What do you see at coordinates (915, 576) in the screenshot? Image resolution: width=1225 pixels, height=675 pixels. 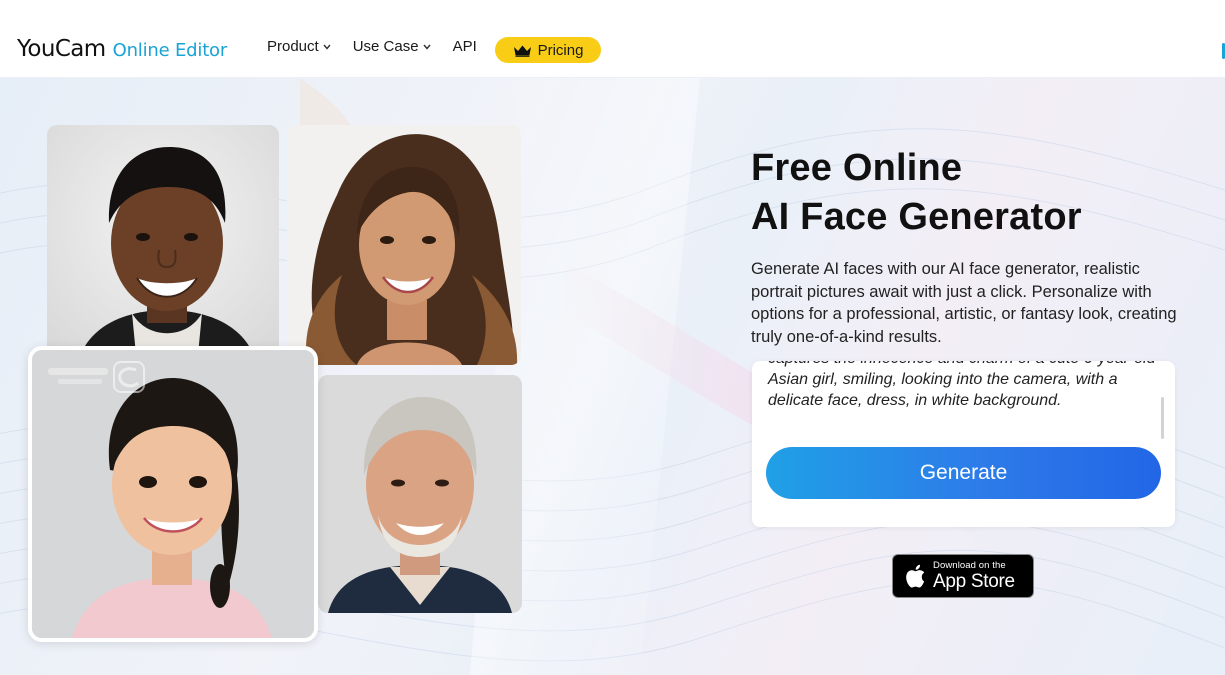 I see `apple-icon` at bounding box center [915, 576].